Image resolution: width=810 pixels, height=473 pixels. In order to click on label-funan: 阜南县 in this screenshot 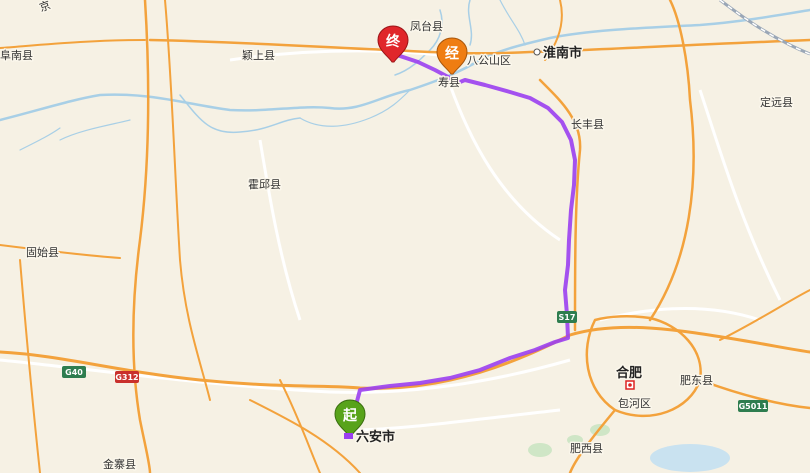, I will do `click(16, 55)`.